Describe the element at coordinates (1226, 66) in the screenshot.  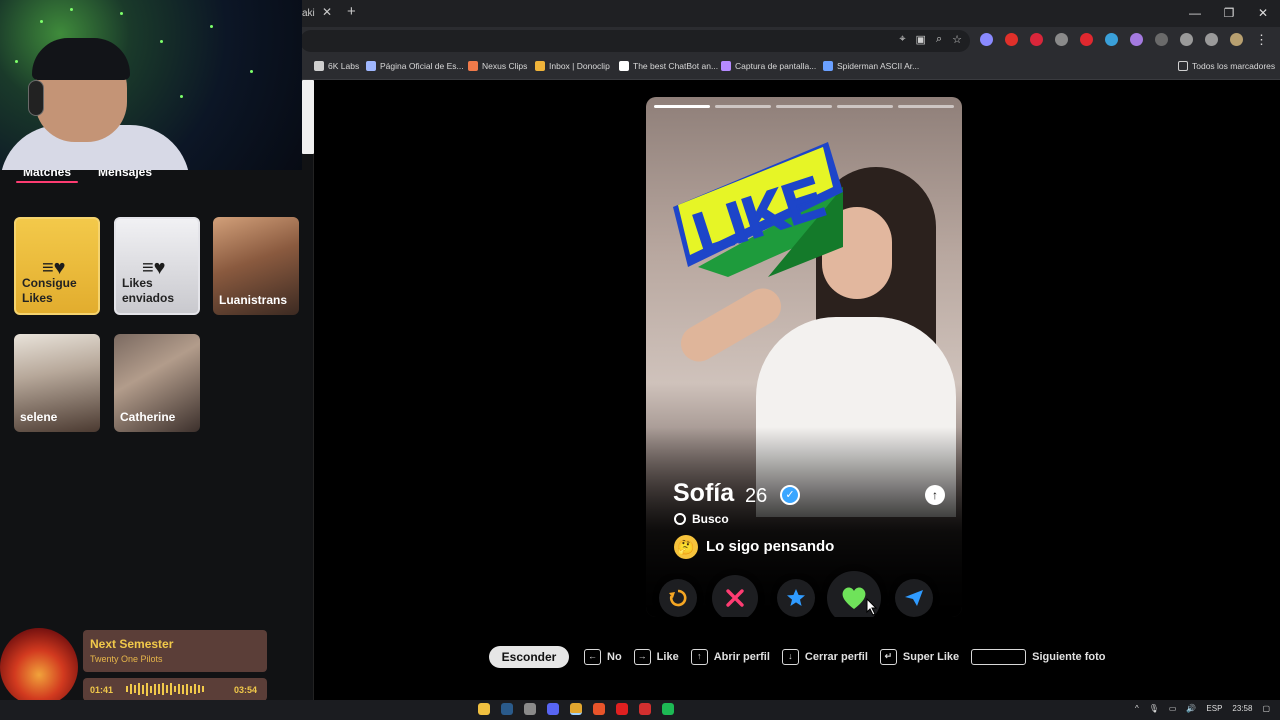
I see `all-bookmarks-folder: Todos los marcadores` at that location.